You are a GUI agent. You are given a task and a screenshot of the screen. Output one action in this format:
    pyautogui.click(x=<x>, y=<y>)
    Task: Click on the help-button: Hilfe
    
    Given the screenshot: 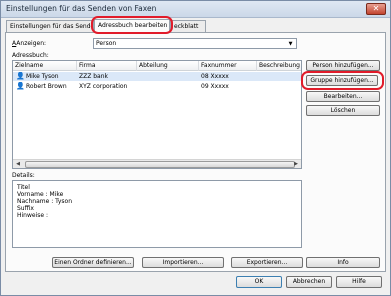 What is the action you would take?
    pyautogui.click(x=359, y=282)
    